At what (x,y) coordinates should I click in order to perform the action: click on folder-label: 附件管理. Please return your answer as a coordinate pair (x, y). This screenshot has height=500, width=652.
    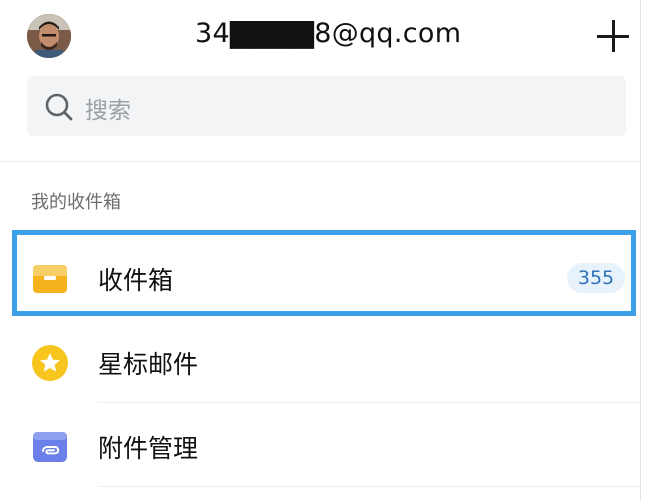
    Looking at the image, I should click on (148, 448).